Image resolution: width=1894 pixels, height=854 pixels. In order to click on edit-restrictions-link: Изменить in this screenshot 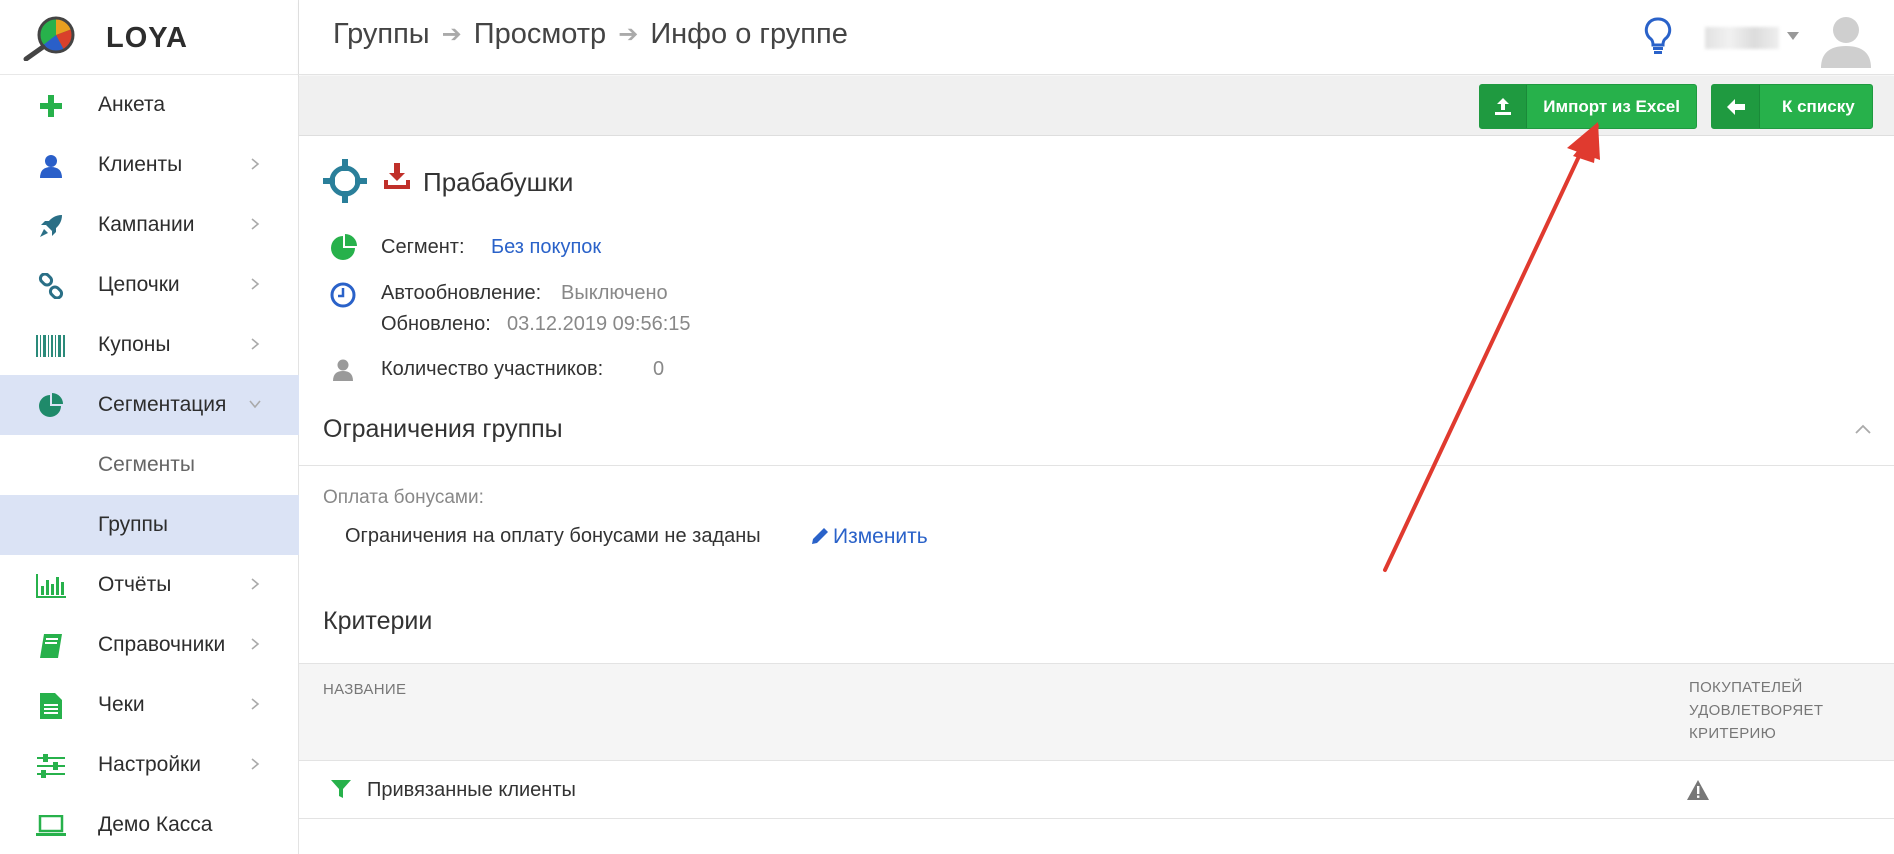, I will do `click(869, 537)`.